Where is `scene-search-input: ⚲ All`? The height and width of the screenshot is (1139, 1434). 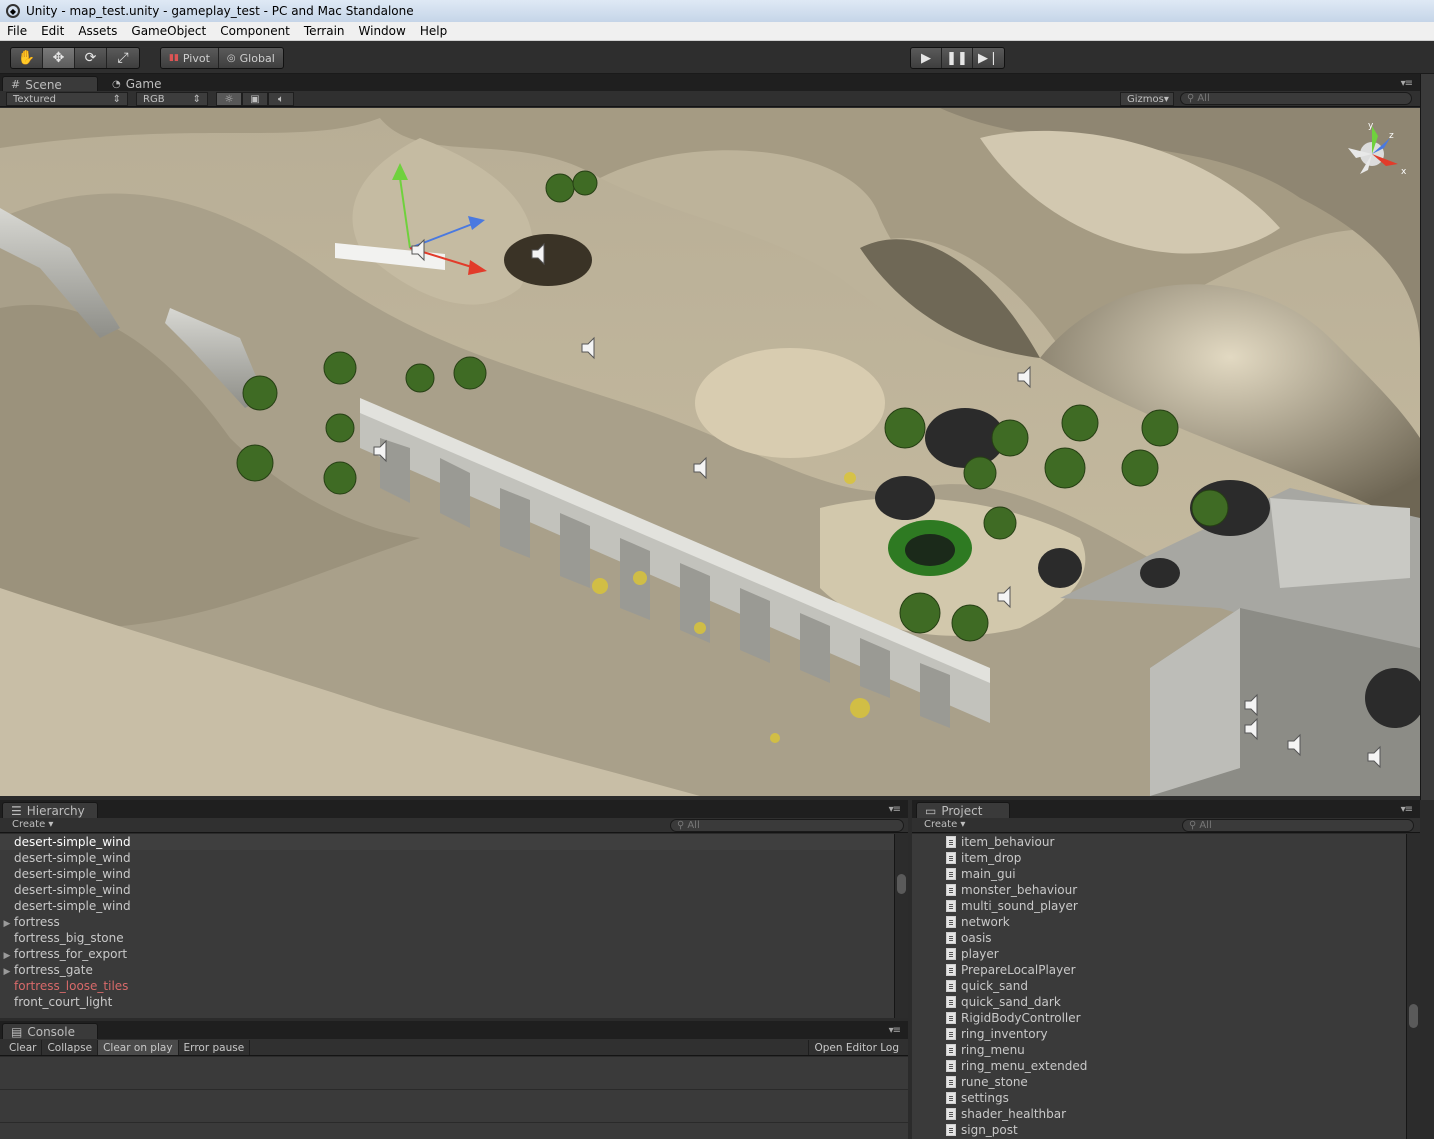
scene-search-input: ⚲ All is located at coordinates (1296, 98).